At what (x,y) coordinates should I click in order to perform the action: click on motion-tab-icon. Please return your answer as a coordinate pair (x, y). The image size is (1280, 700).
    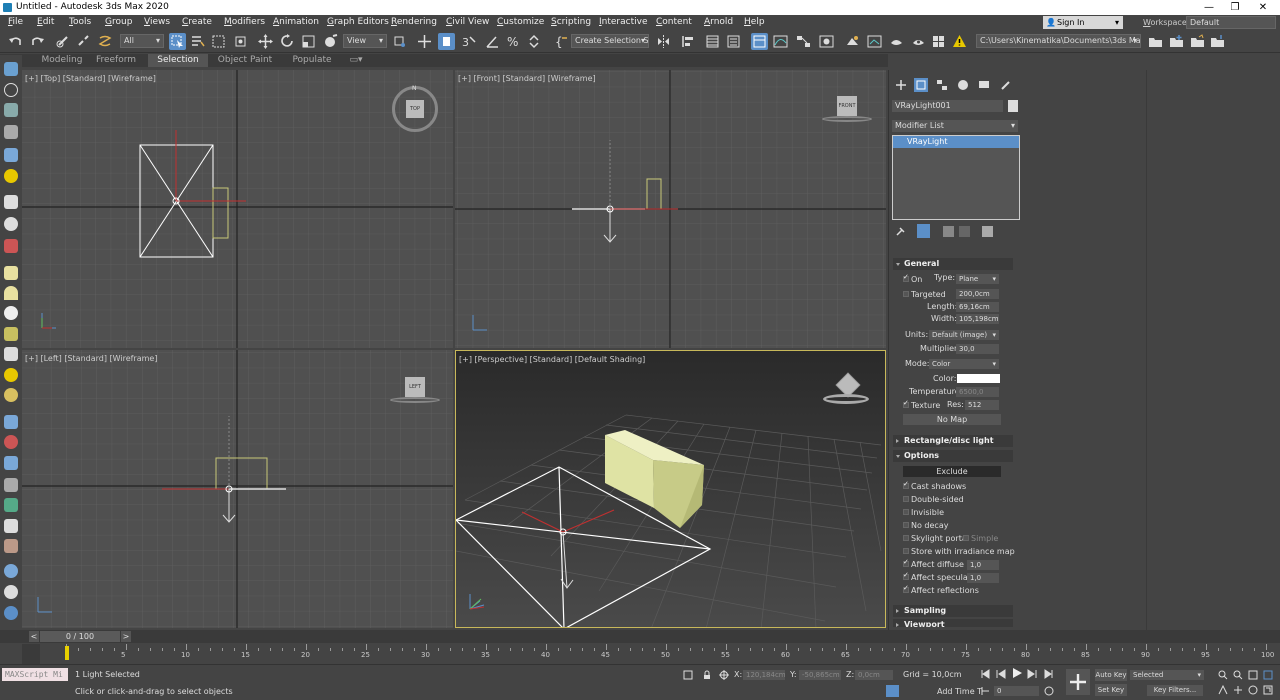
    Looking at the image, I should click on (963, 85).